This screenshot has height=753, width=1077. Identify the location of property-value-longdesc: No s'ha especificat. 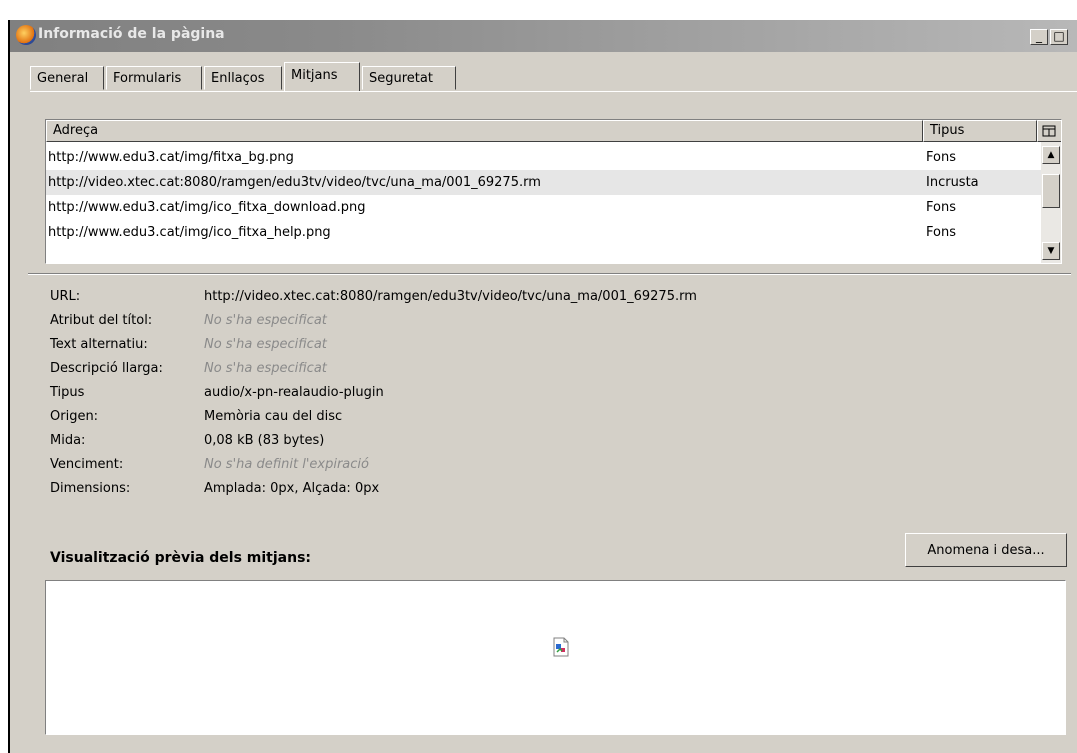
(265, 368).